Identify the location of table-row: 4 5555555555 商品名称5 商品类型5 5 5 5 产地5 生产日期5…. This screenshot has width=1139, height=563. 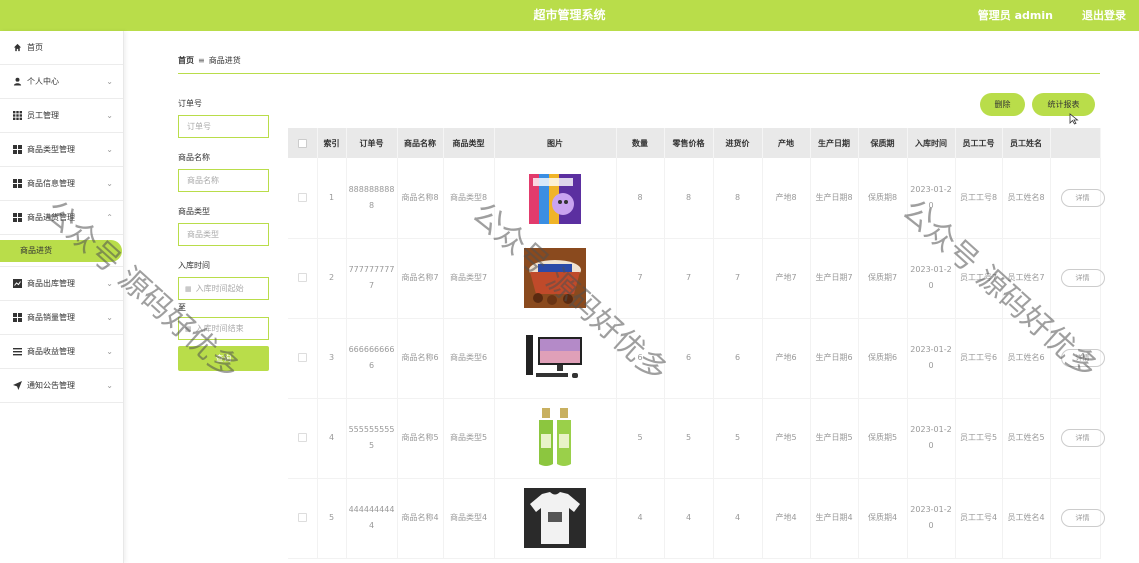
(696, 438).